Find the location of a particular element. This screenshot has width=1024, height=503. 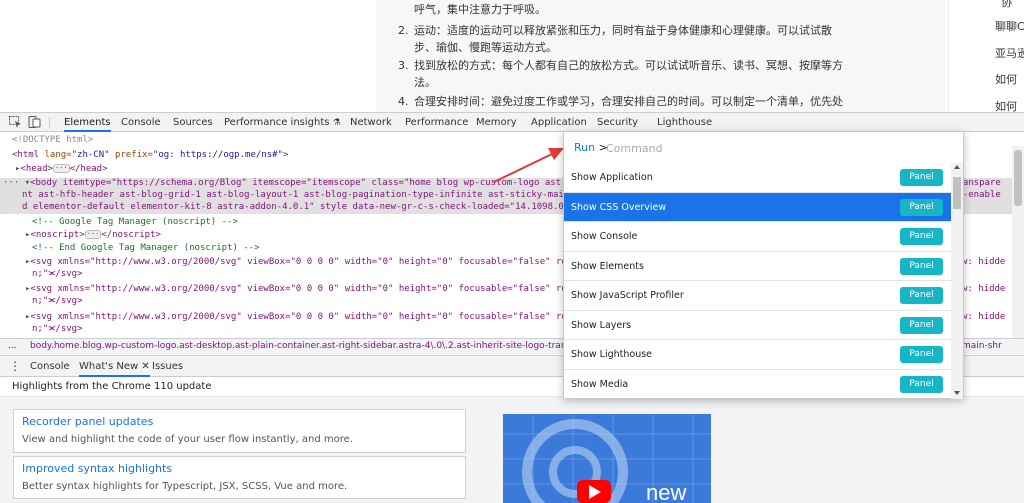

article-line: 呼气，集中注意力于呼吸。 is located at coordinates (480, 9).